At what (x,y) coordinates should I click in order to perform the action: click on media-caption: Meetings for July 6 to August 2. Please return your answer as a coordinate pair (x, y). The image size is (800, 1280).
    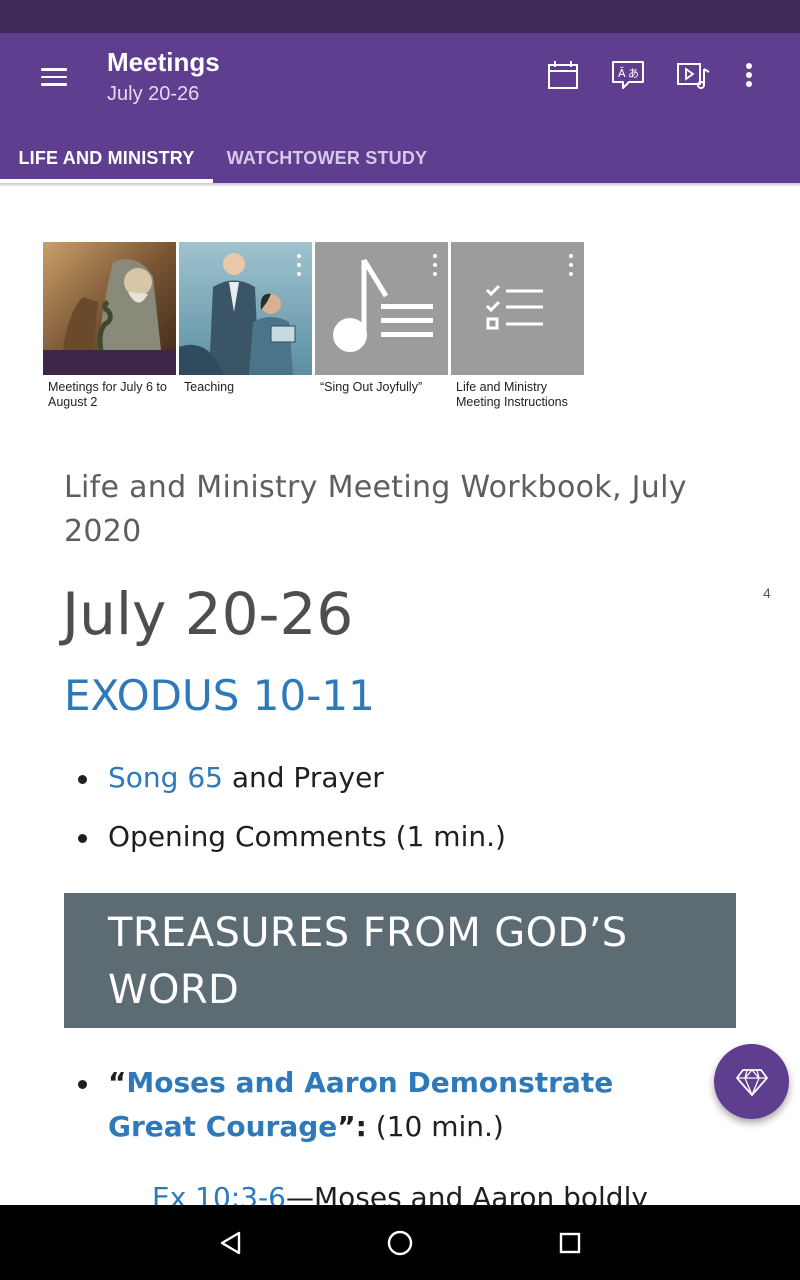
    Looking at the image, I should click on (107, 394).